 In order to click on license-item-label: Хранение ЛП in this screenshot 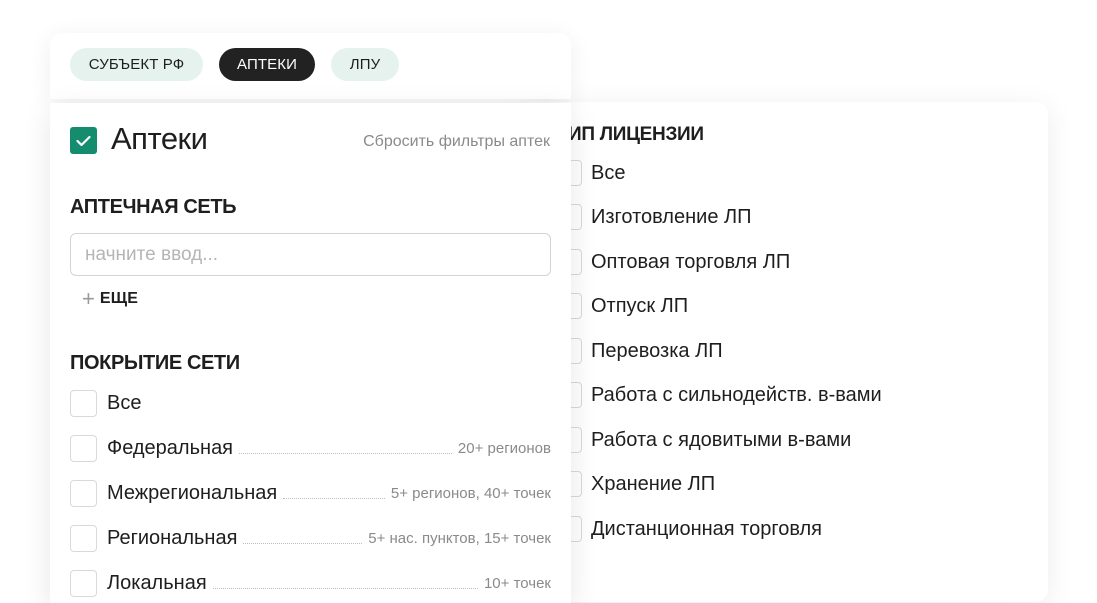, I will do `click(653, 483)`.